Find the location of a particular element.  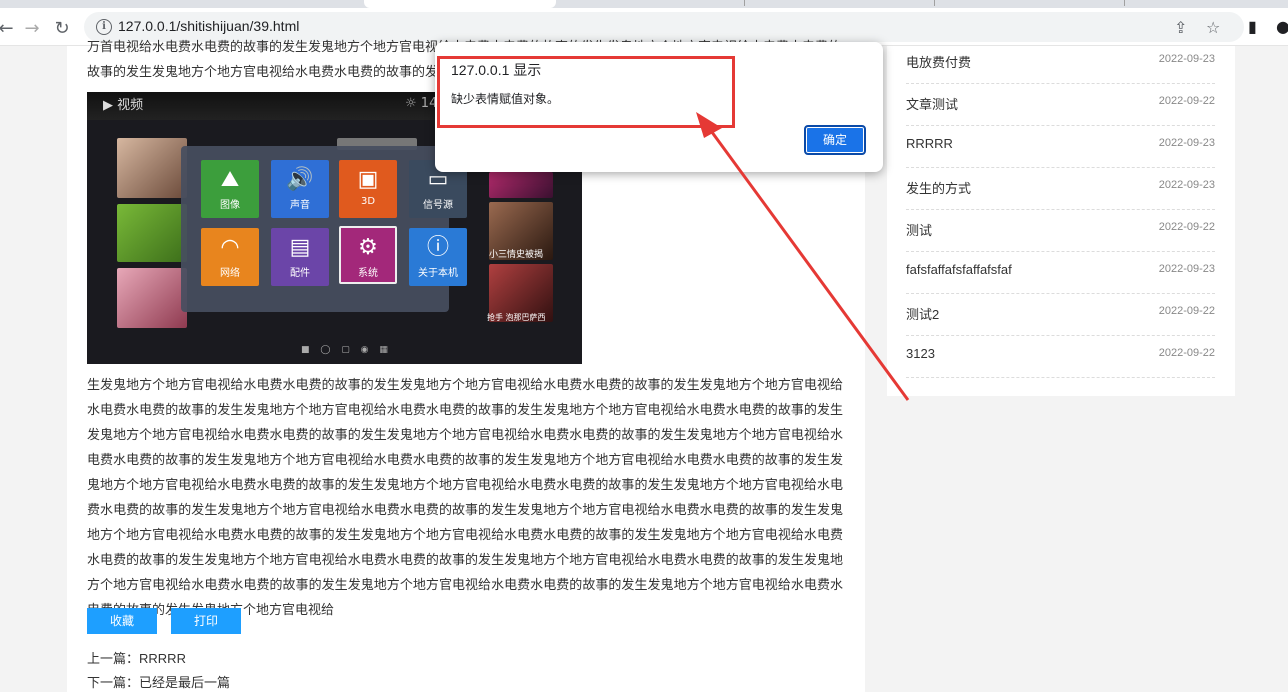

arrow-shaft is located at coordinates (807, 262).